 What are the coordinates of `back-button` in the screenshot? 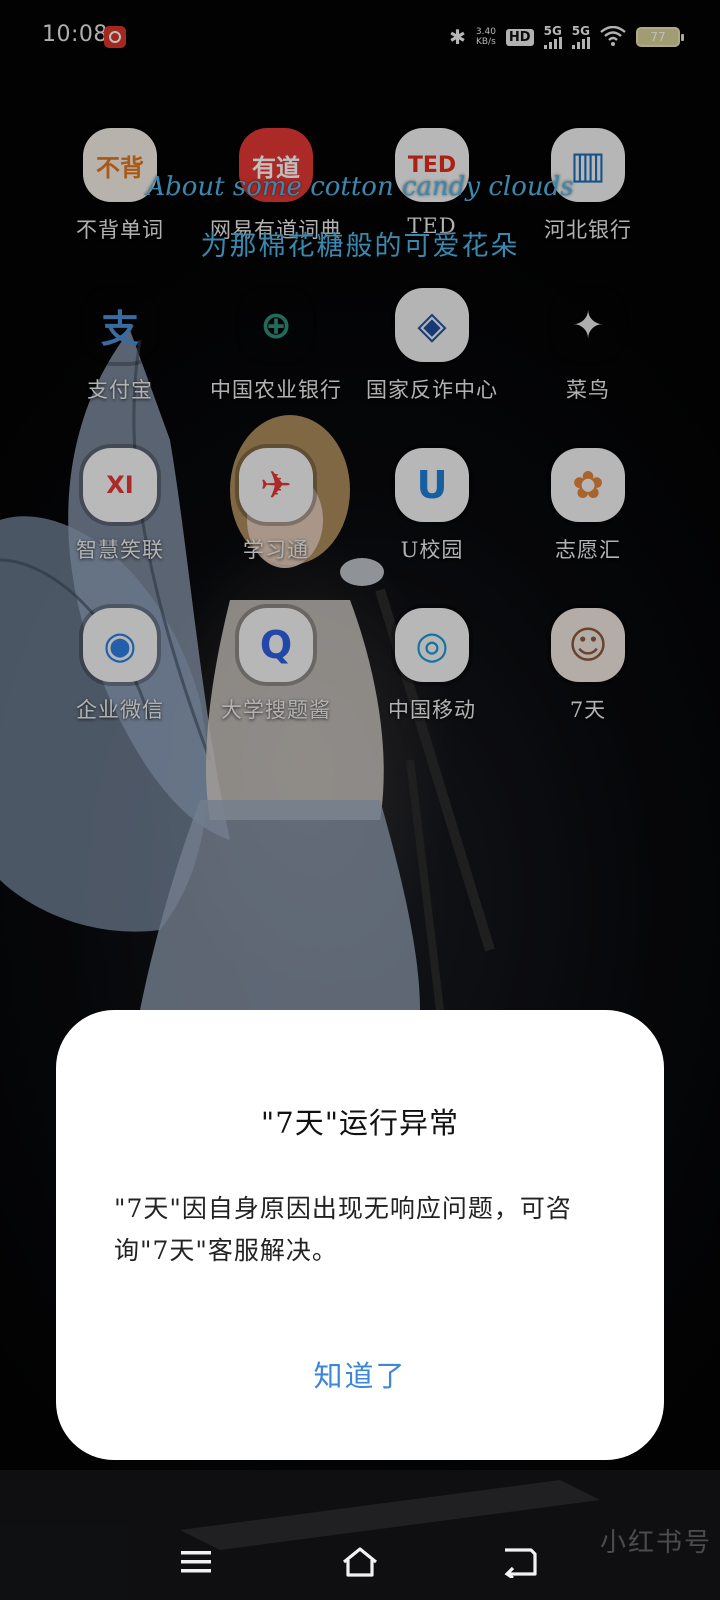 It's located at (520, 1562).